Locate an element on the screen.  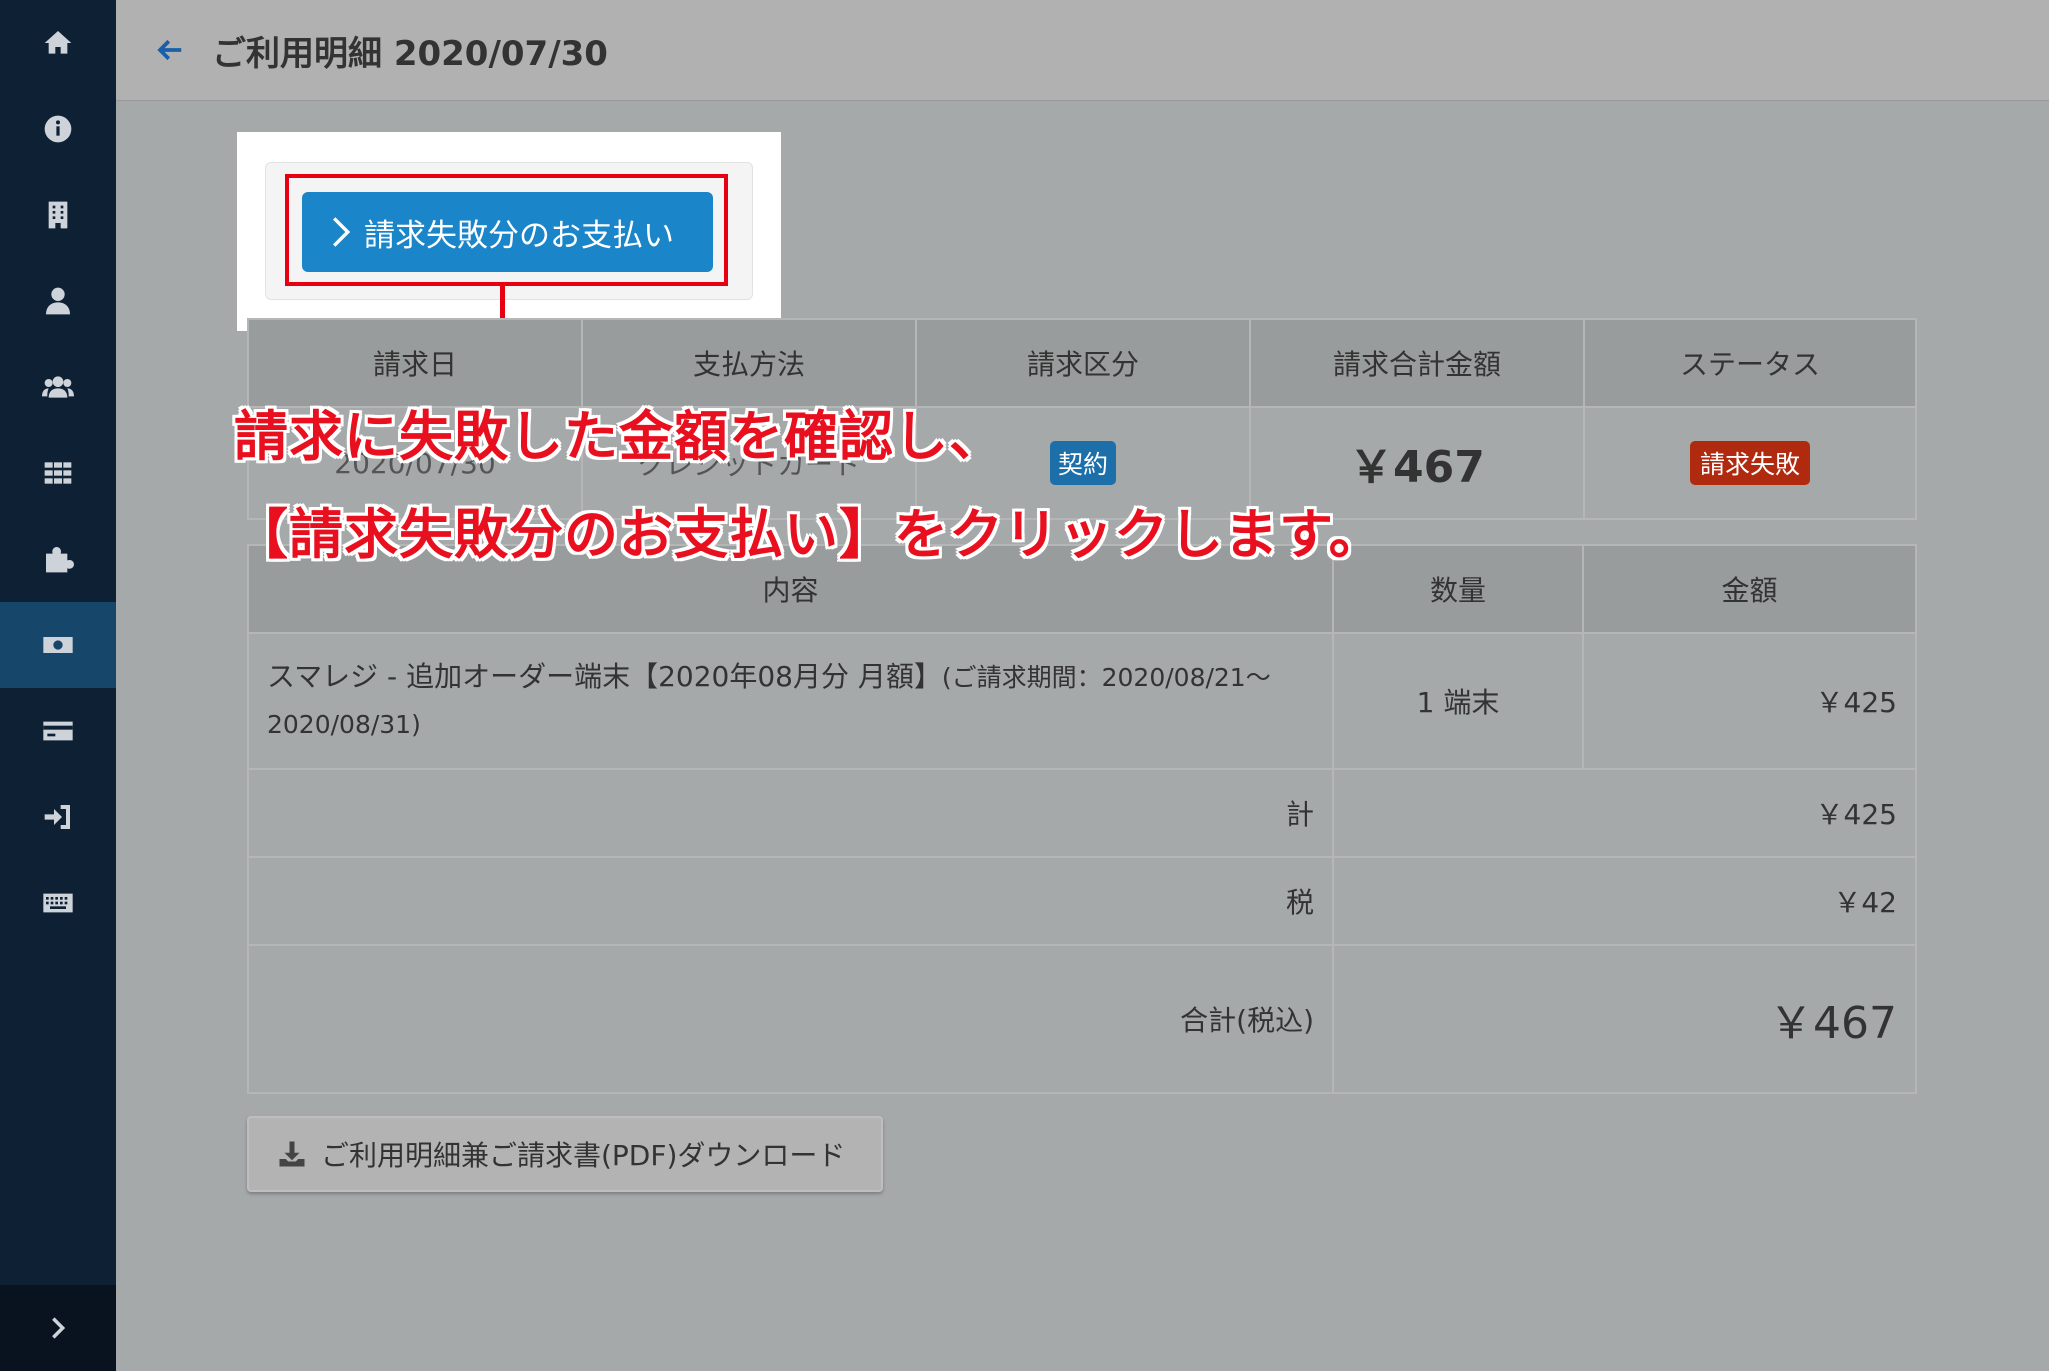
sidebar-item-payment is located at coordinates (58, 731).